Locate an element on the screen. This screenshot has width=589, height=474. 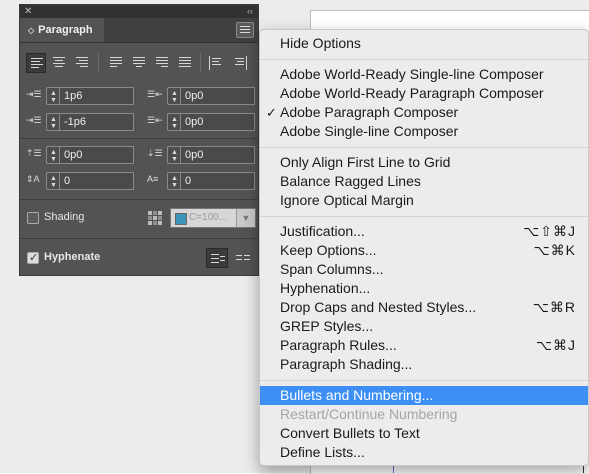
do-not-align-to-grid-icon is located at coordinates (217, 258).